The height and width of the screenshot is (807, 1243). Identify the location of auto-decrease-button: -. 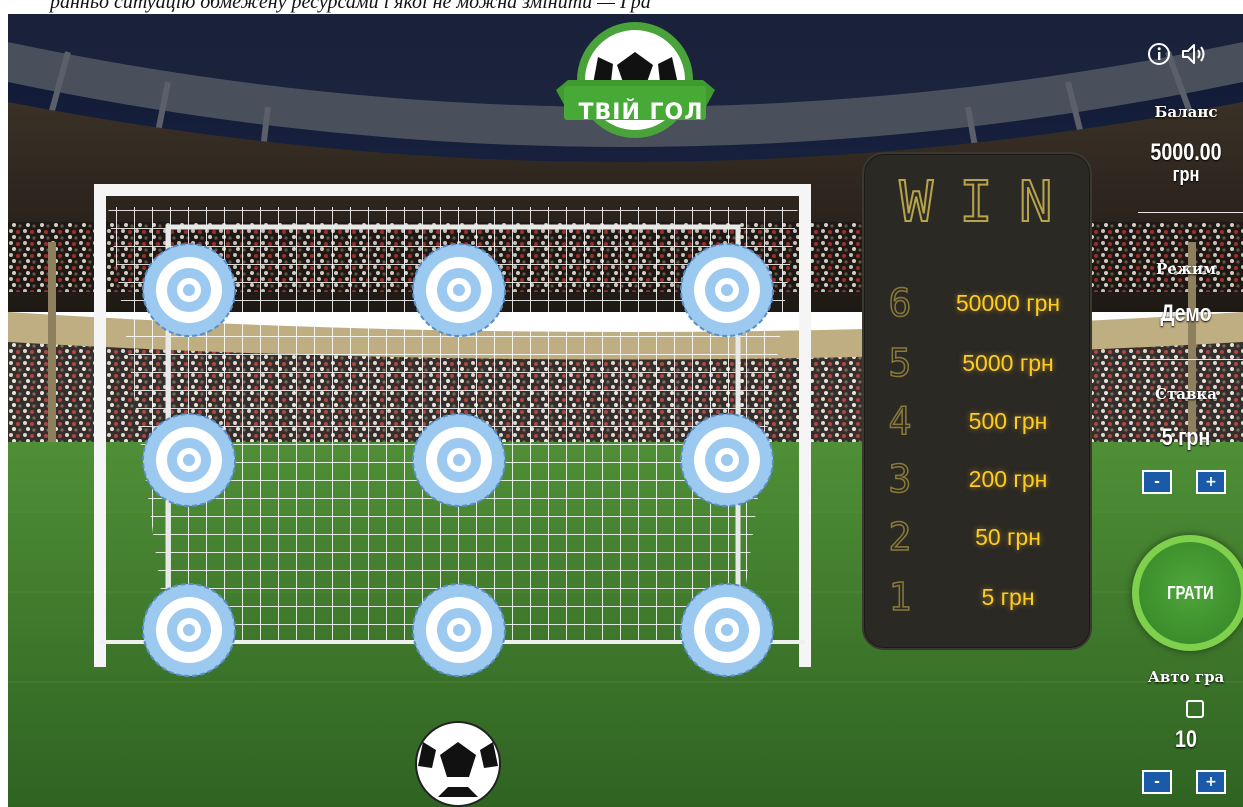
(1157, 782).